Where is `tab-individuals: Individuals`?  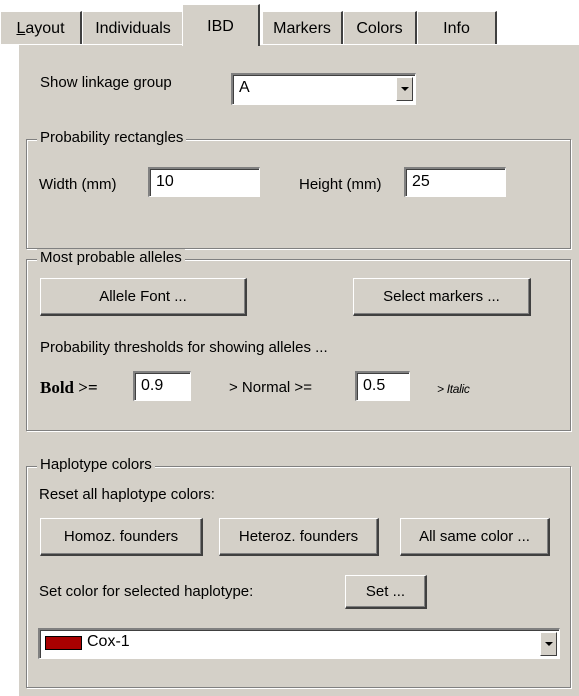 tab-individuals: Individuals is located at coordinates (133, 27).